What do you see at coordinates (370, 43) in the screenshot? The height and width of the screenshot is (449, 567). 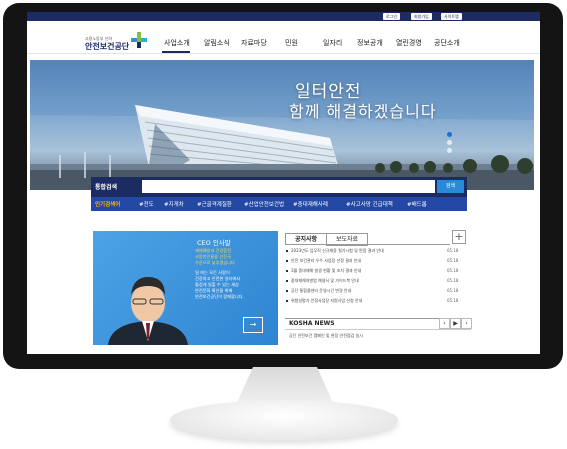 I see `nav-information-disclosure: 정보공개` at bounding box center [370, 43].